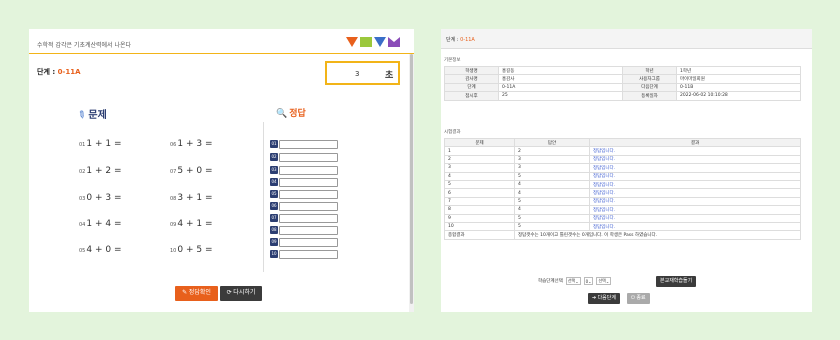 The height and width of the screenshot is (340, 840). Describe the element at coordinates (638, 298) in the screenshot. I see `end-button: ⏻ 종료` at that location.